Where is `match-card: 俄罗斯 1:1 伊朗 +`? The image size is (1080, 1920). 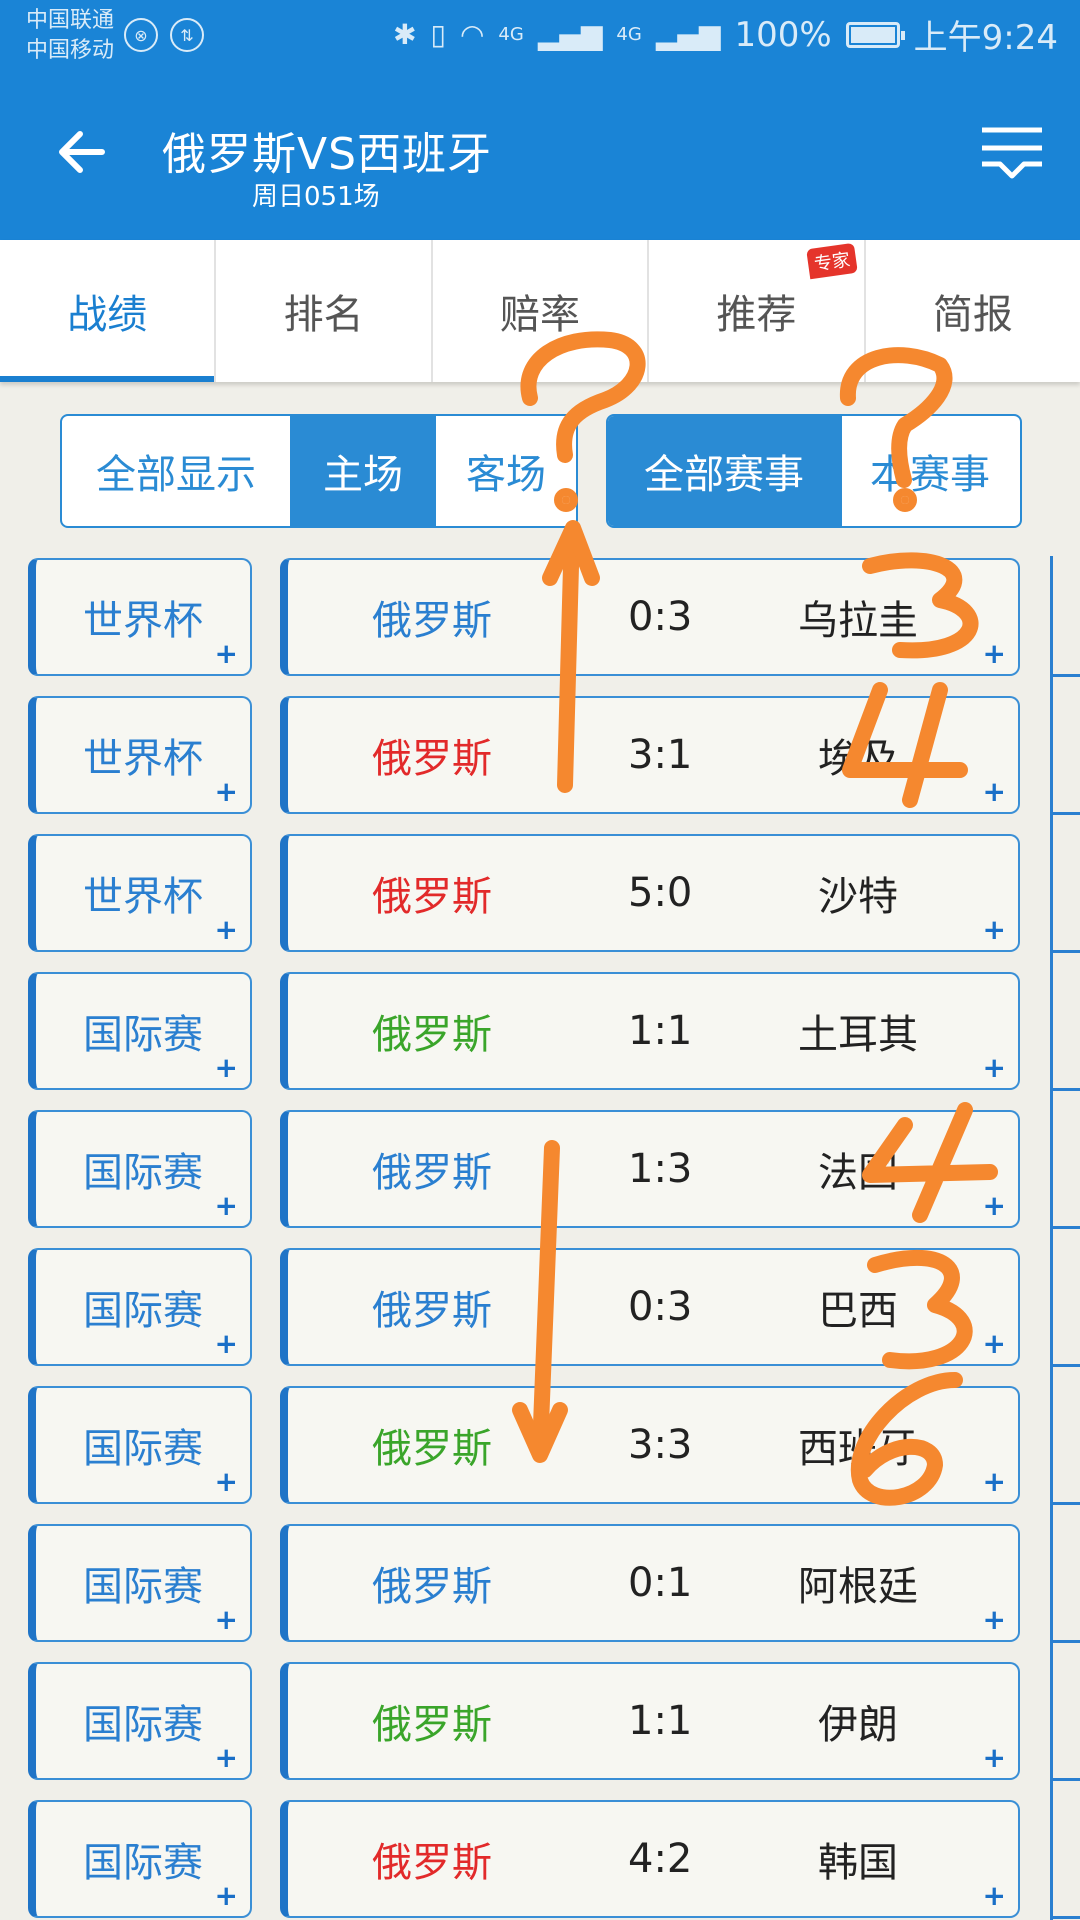 match-card: 俄罗斯 1:1 伊朗 + is located at coordinates (650, 1721).